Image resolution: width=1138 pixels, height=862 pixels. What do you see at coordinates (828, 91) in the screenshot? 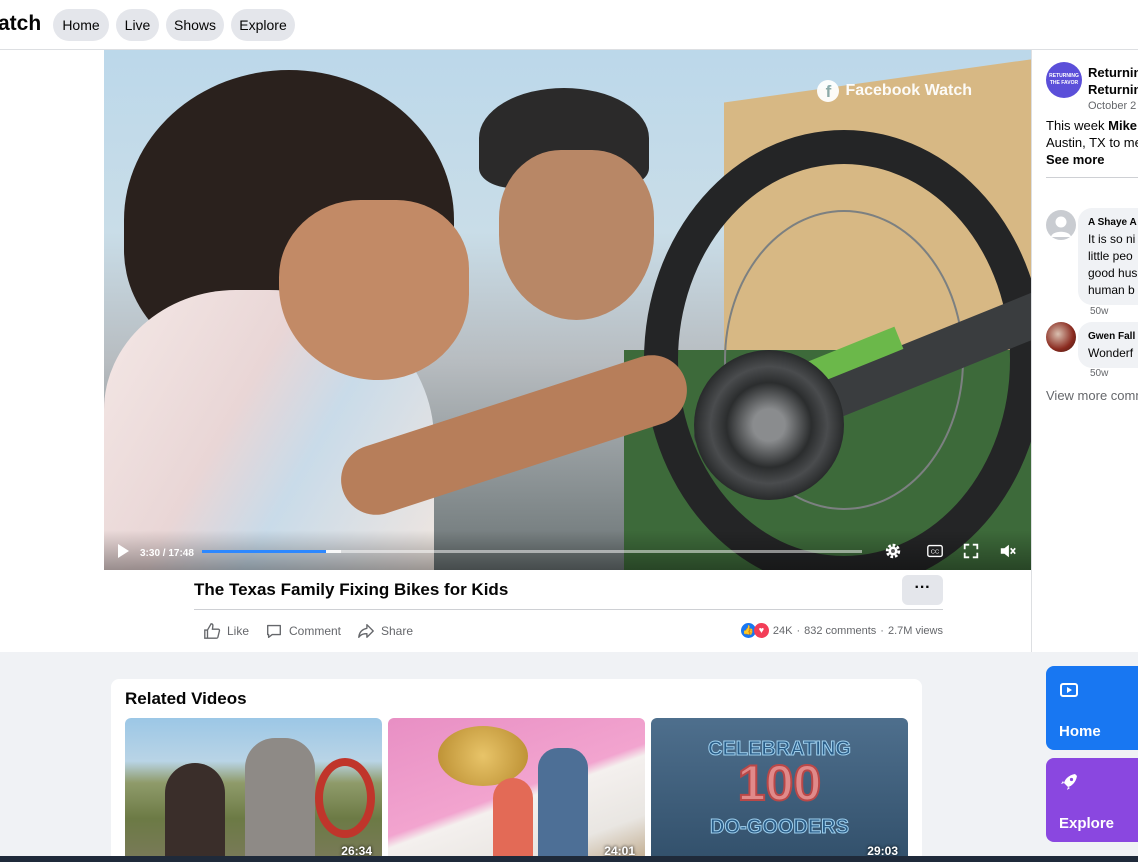
I see `facebook-logo-icon: f` at bounding box center [828, 91].